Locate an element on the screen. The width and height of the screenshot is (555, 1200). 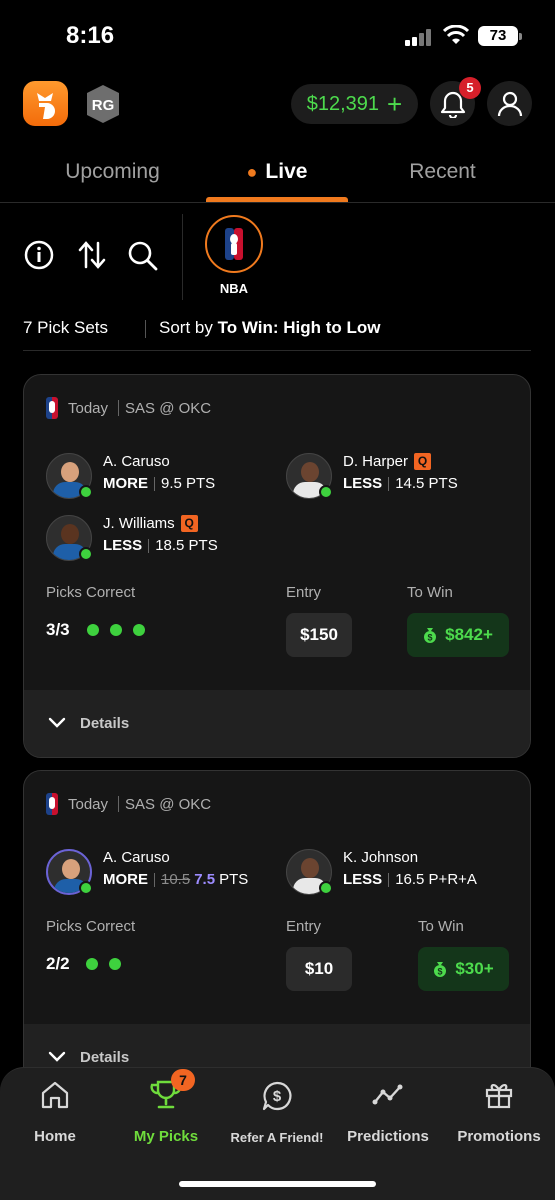
active-tab-indicator is located at coordinates (277, 199).